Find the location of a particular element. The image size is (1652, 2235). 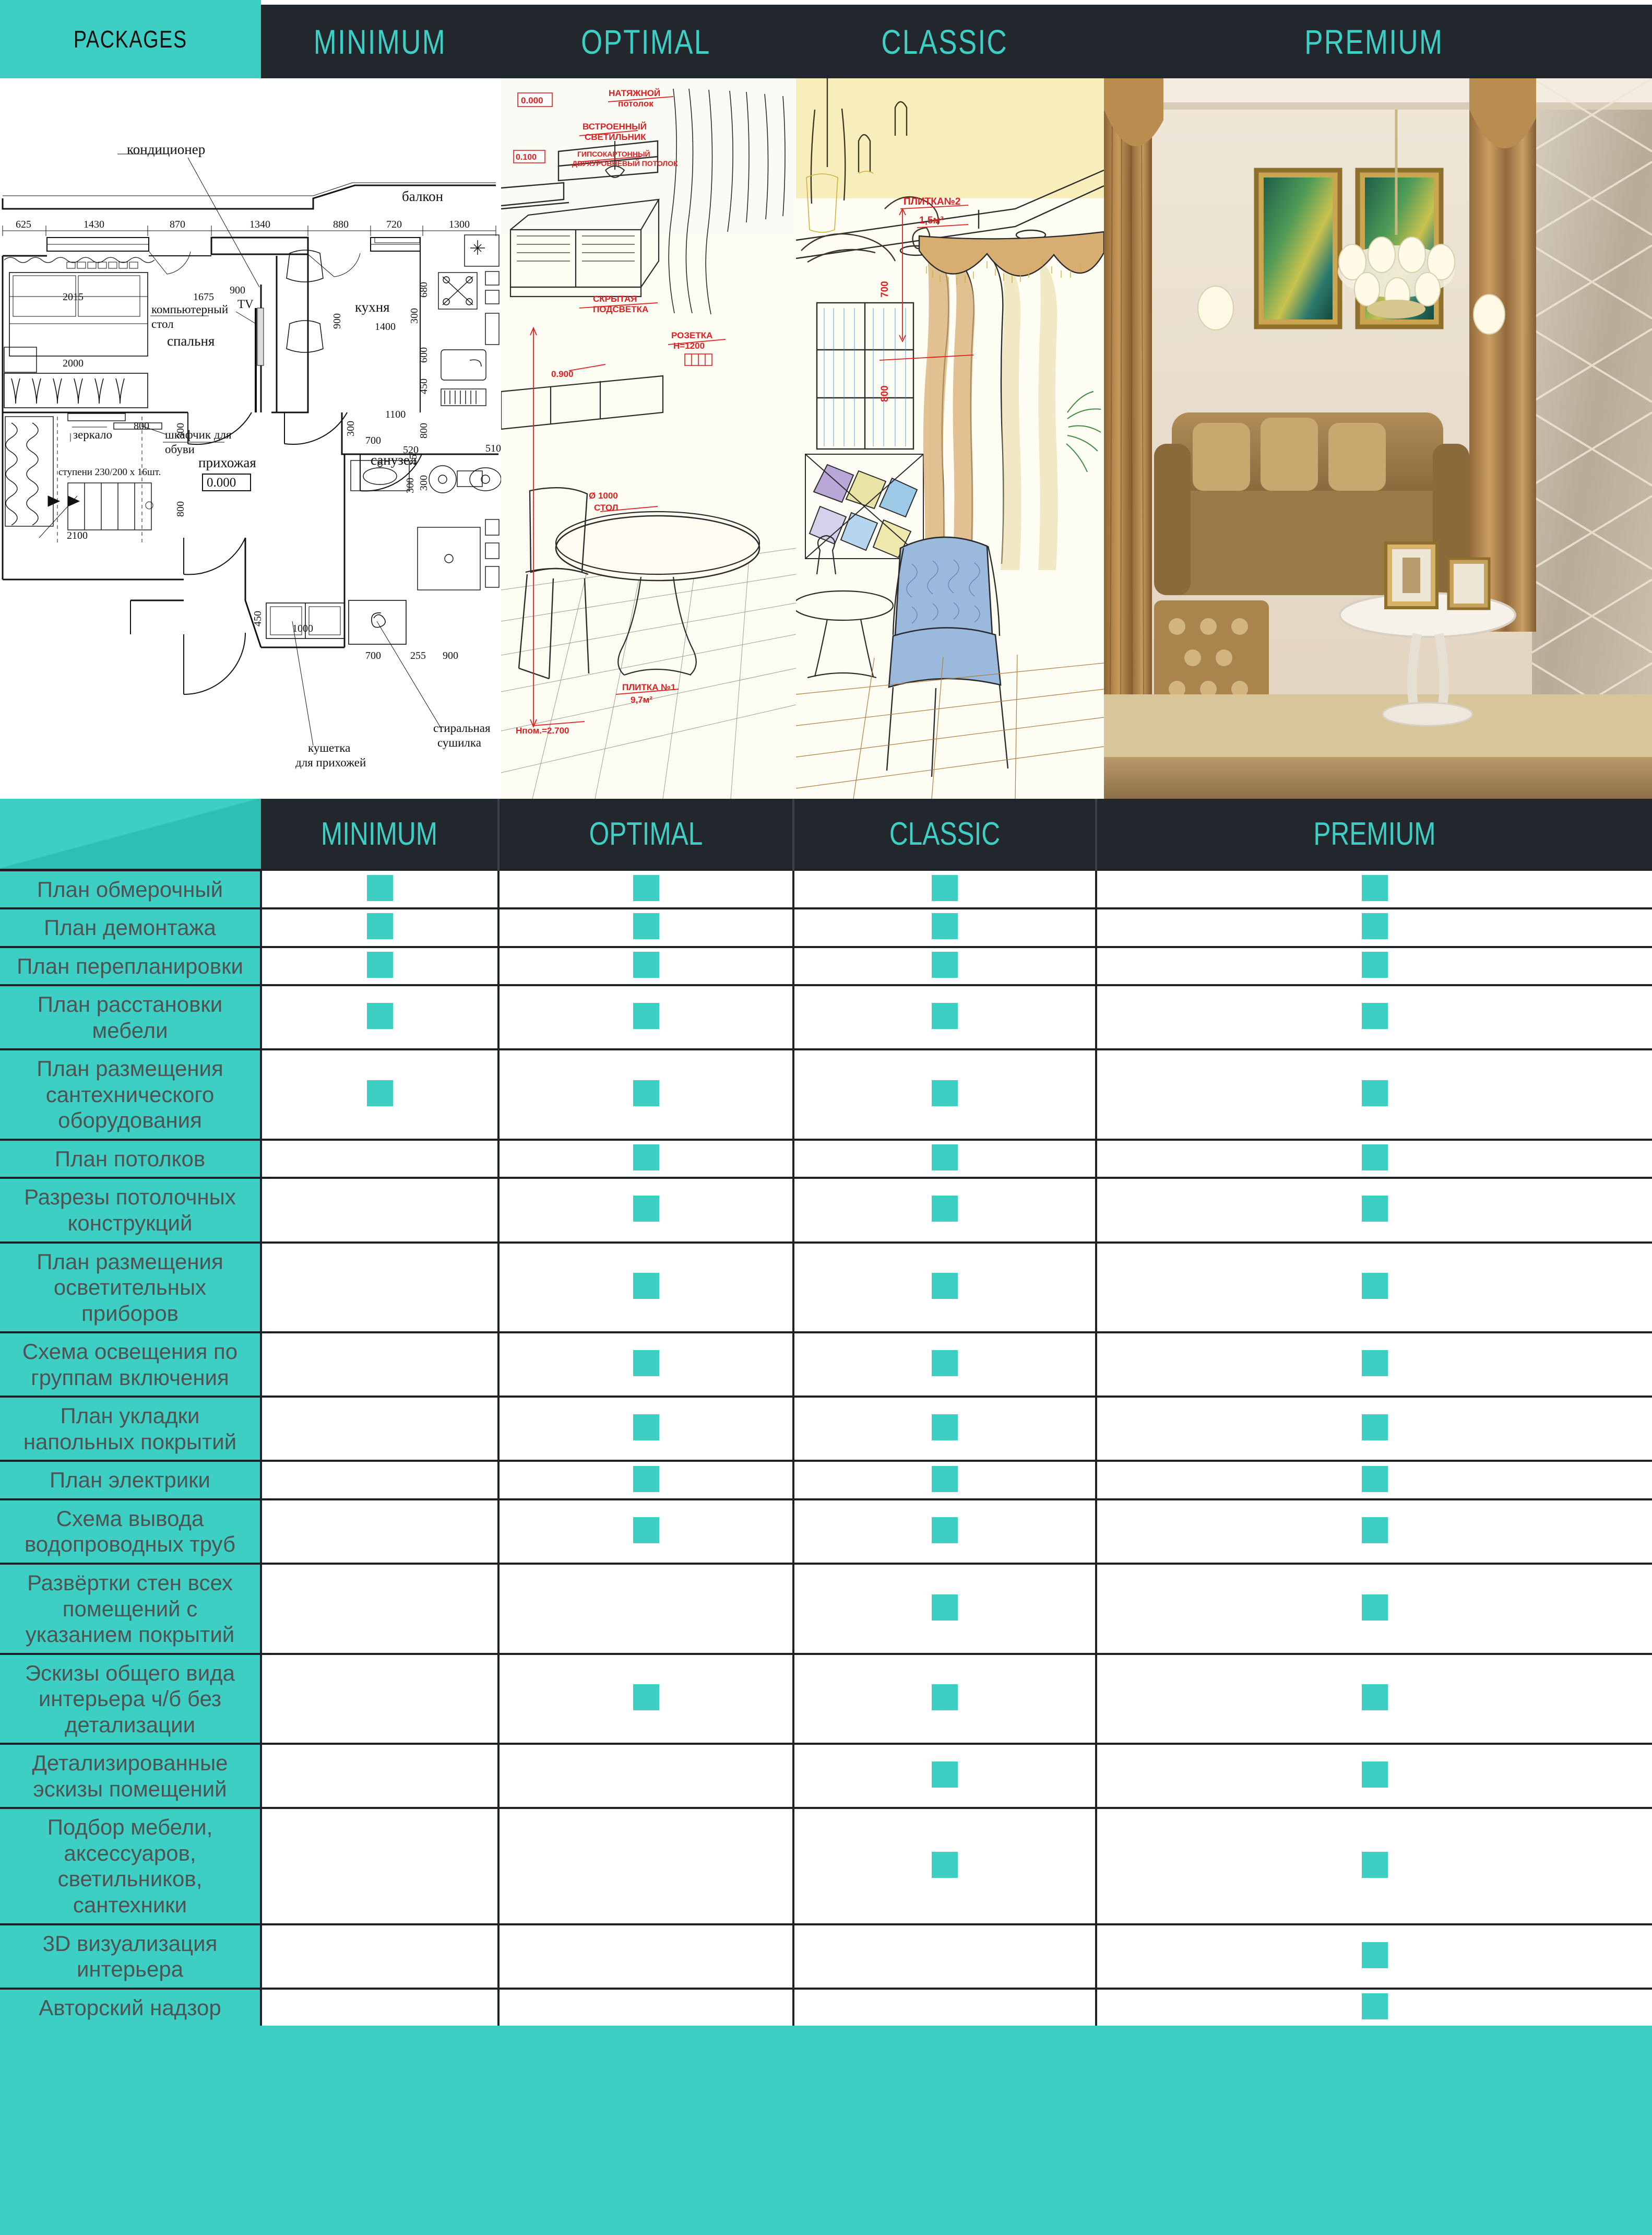

table-corner-cell is located at coordinates (130, 835).